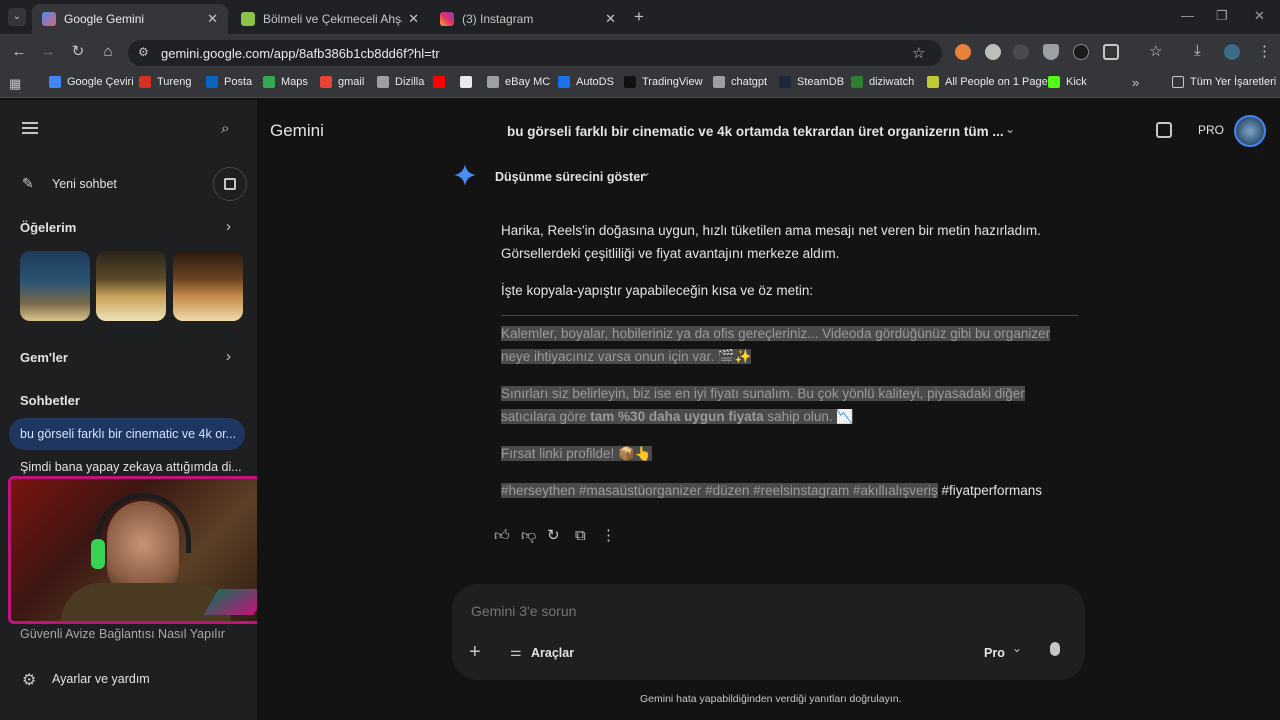  Describe the element at coordinates (49, 19) in the screenshot. I see `gemini-favicon-icon` at that location.